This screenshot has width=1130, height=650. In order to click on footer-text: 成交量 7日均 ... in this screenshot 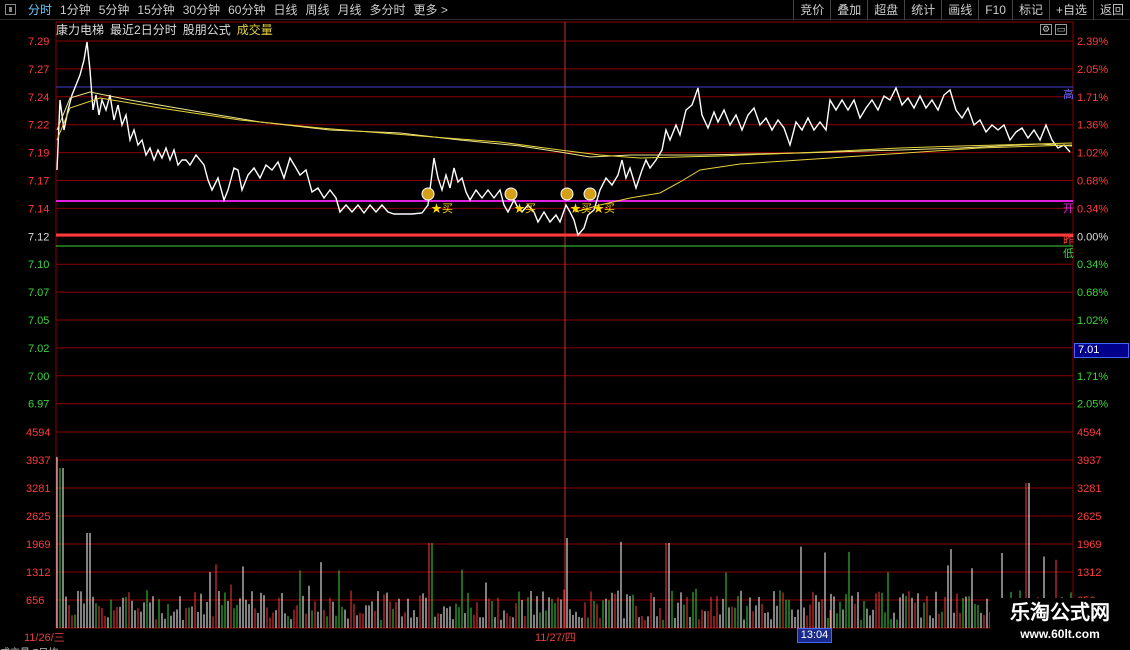, I will do `click(100, 647)`.